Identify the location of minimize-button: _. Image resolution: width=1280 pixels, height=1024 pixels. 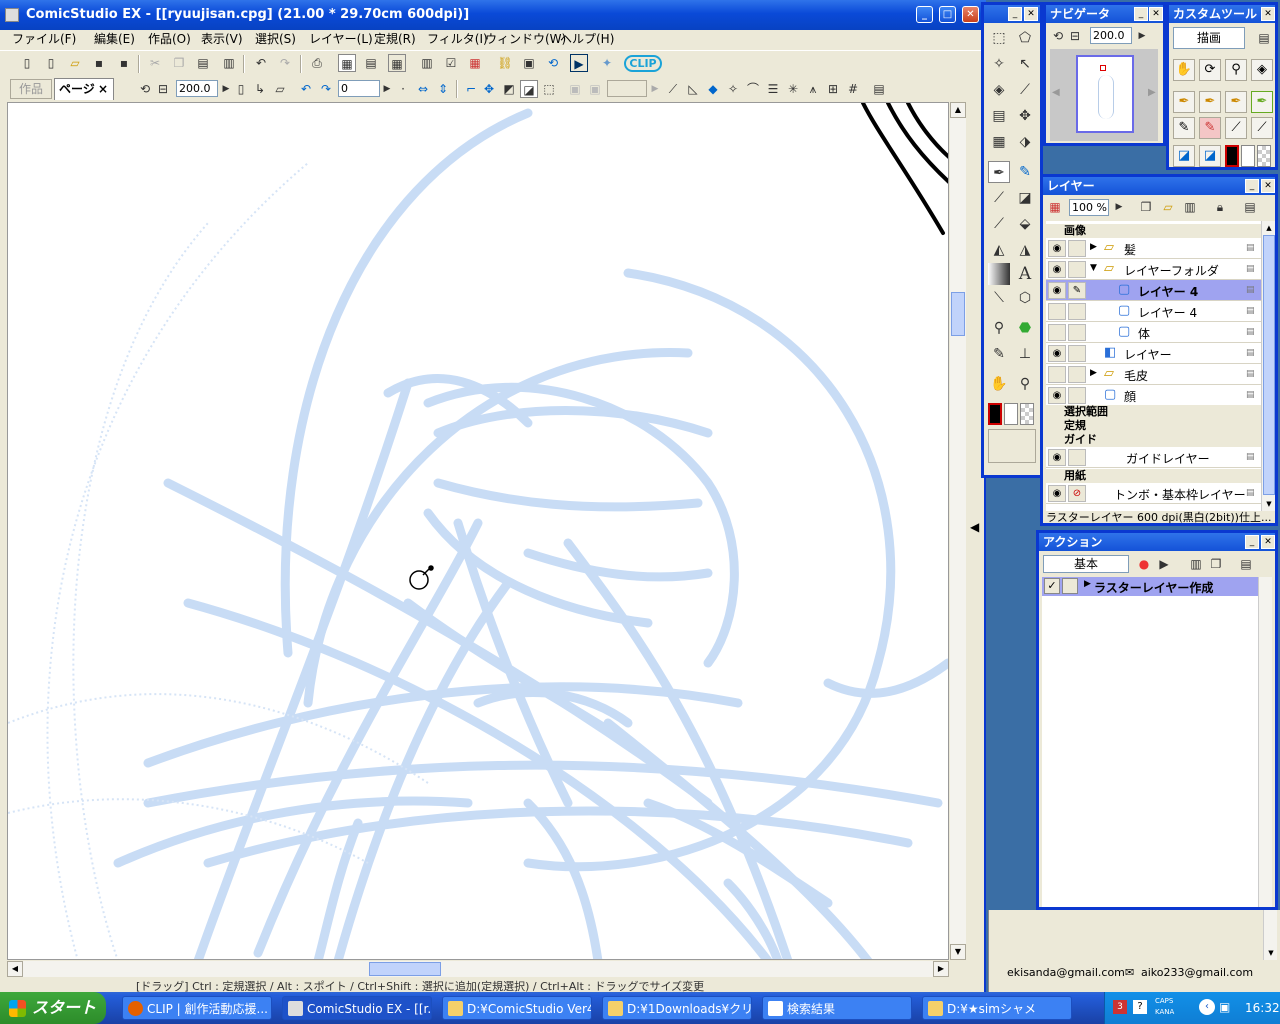
(924, 14).